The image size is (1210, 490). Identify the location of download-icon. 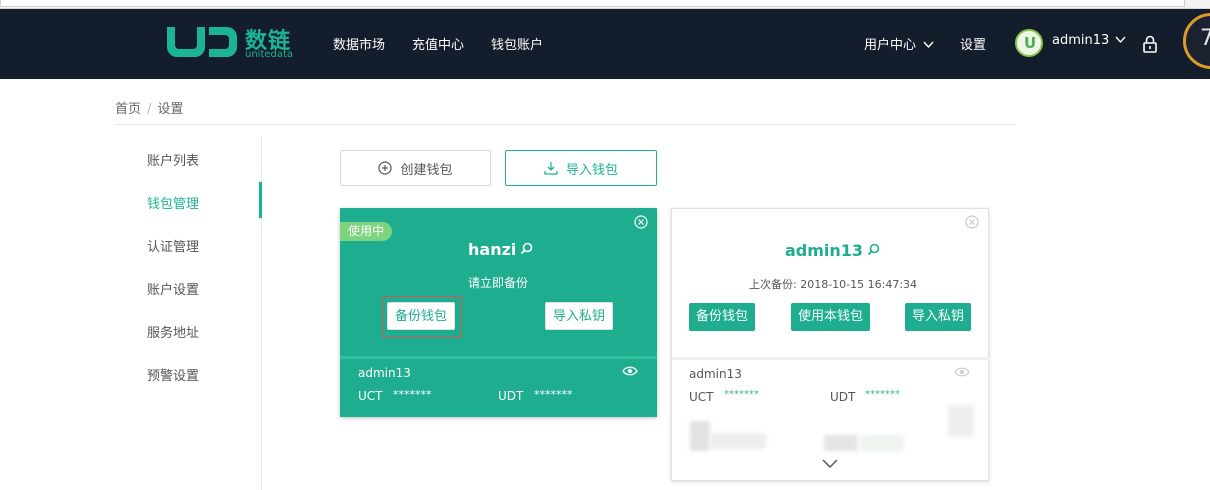
(551, 168).